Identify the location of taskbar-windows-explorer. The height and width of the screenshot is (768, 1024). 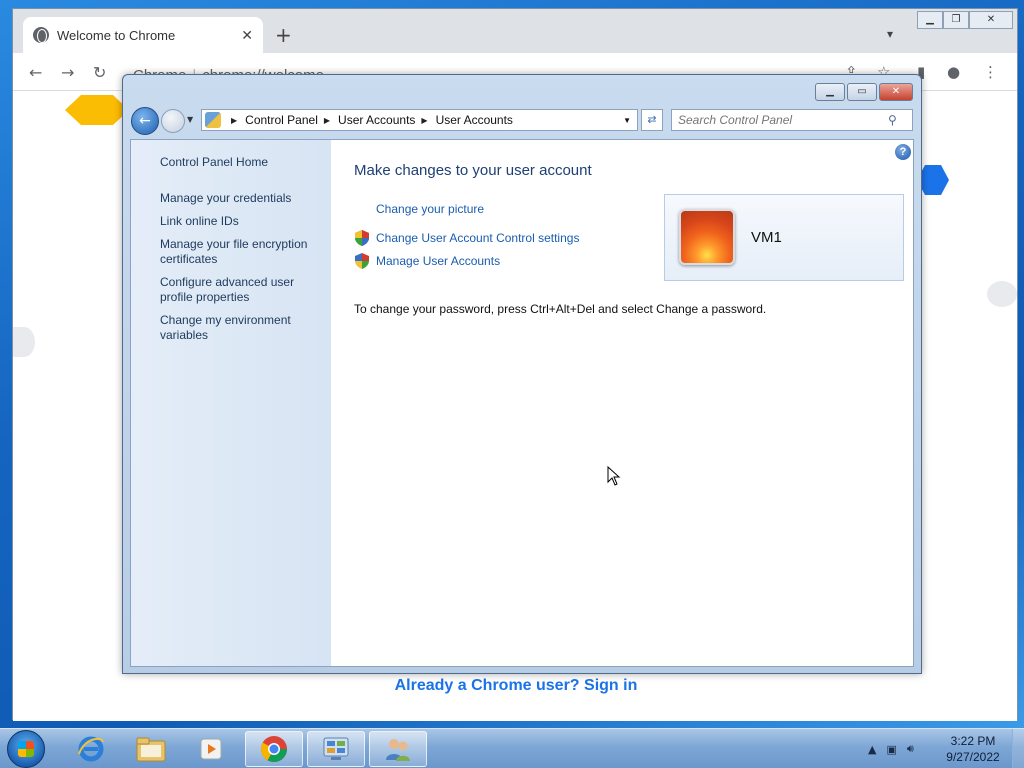
(151, 749).